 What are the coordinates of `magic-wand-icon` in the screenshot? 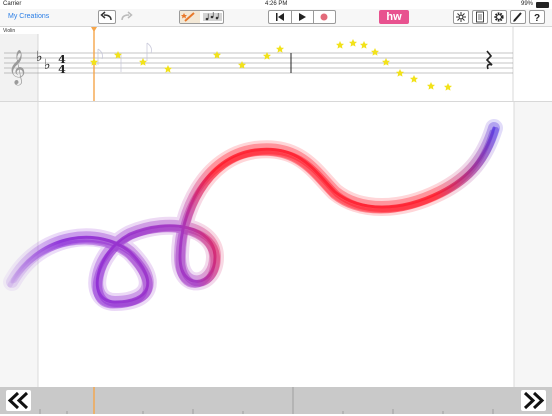 It's located at (201, 17).